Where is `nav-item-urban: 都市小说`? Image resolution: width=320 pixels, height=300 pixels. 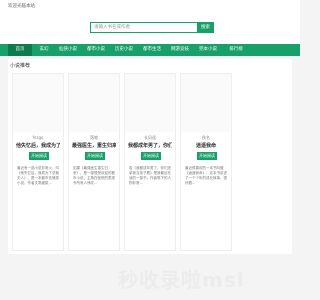
nav-item-urban: 都市小说 is located at coordinates (96, 50).